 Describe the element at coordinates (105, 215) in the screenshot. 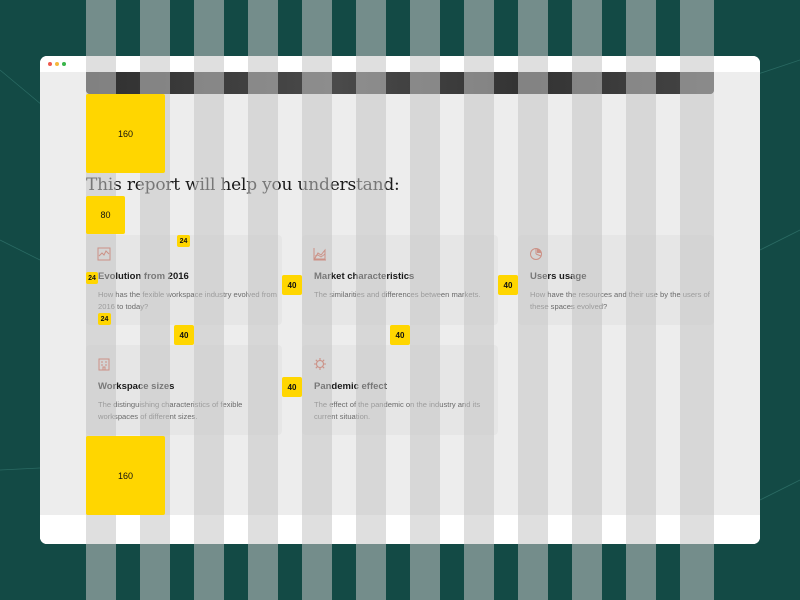

I see `spacing-badge-heading: 80` at that location.